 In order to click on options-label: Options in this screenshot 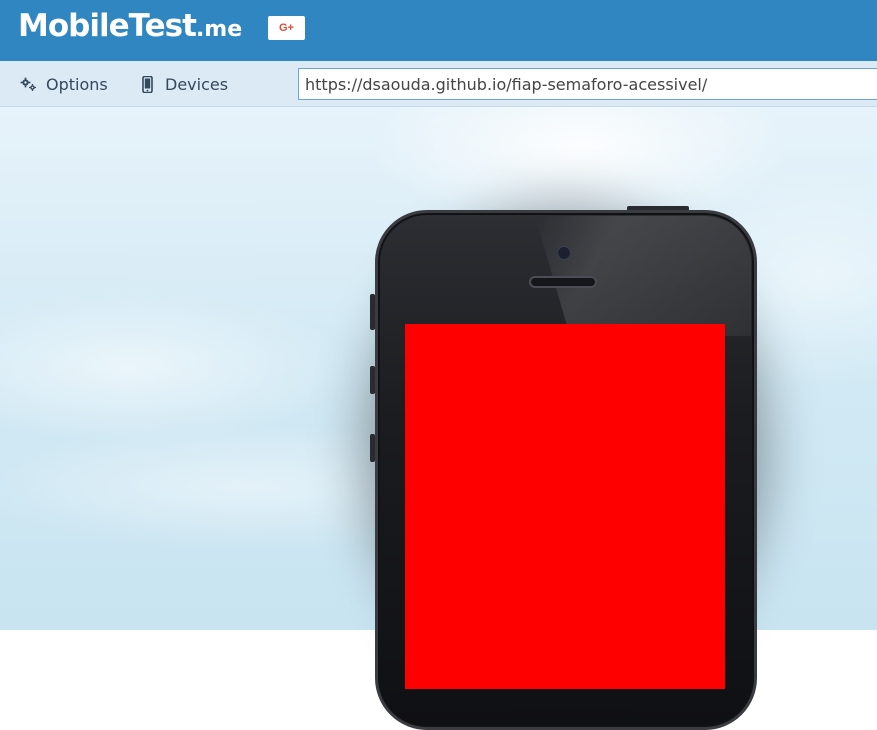, I will do `click(77, 84)`.